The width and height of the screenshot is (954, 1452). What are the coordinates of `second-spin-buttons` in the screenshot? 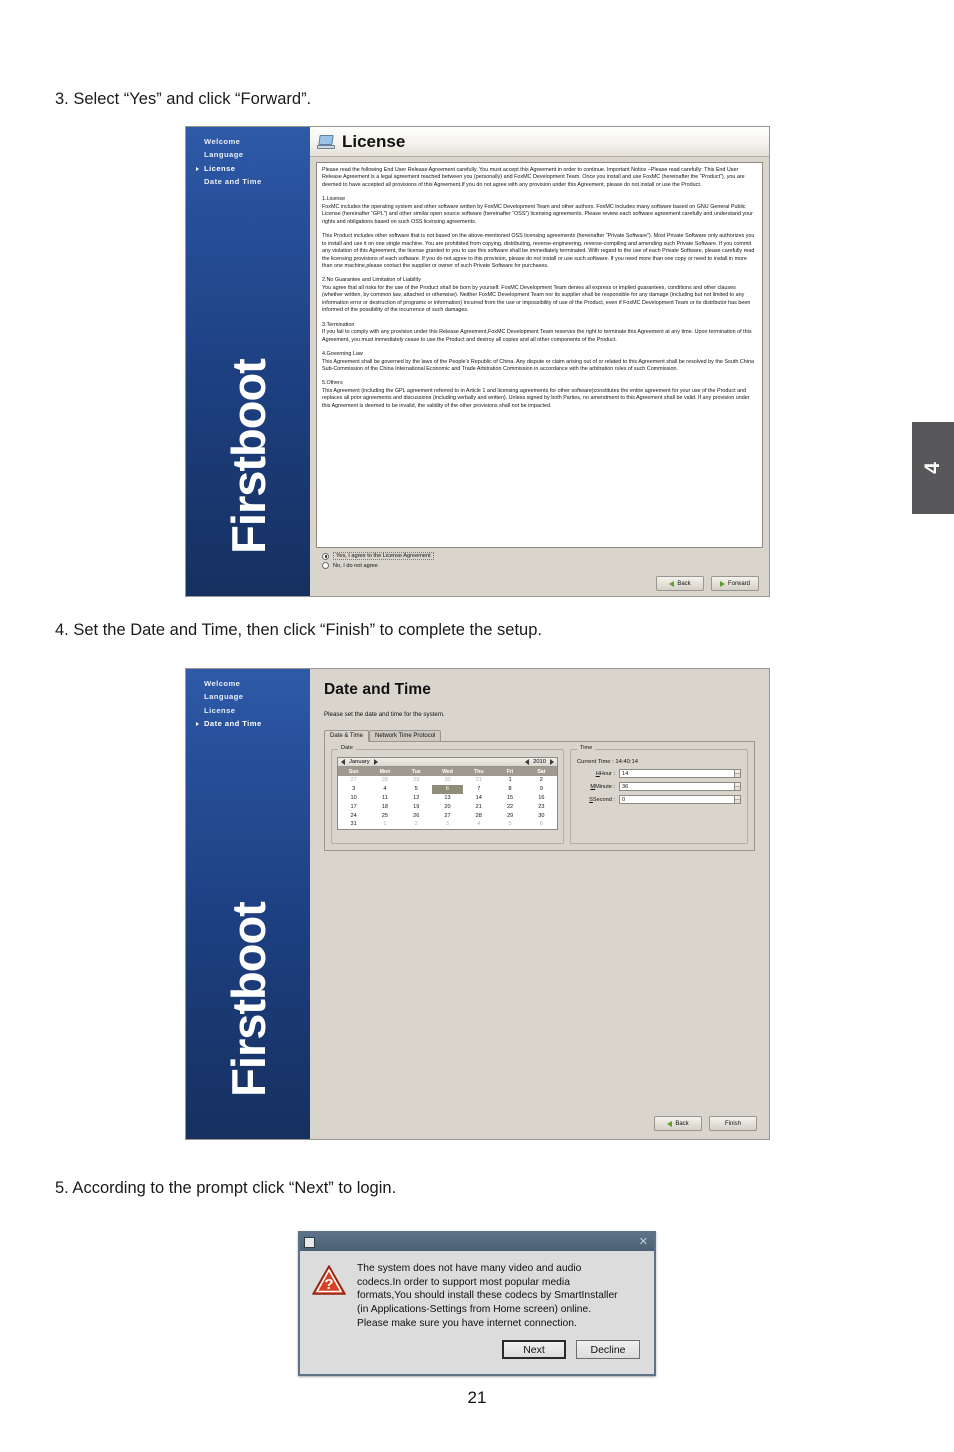 It's located at (737, 799).